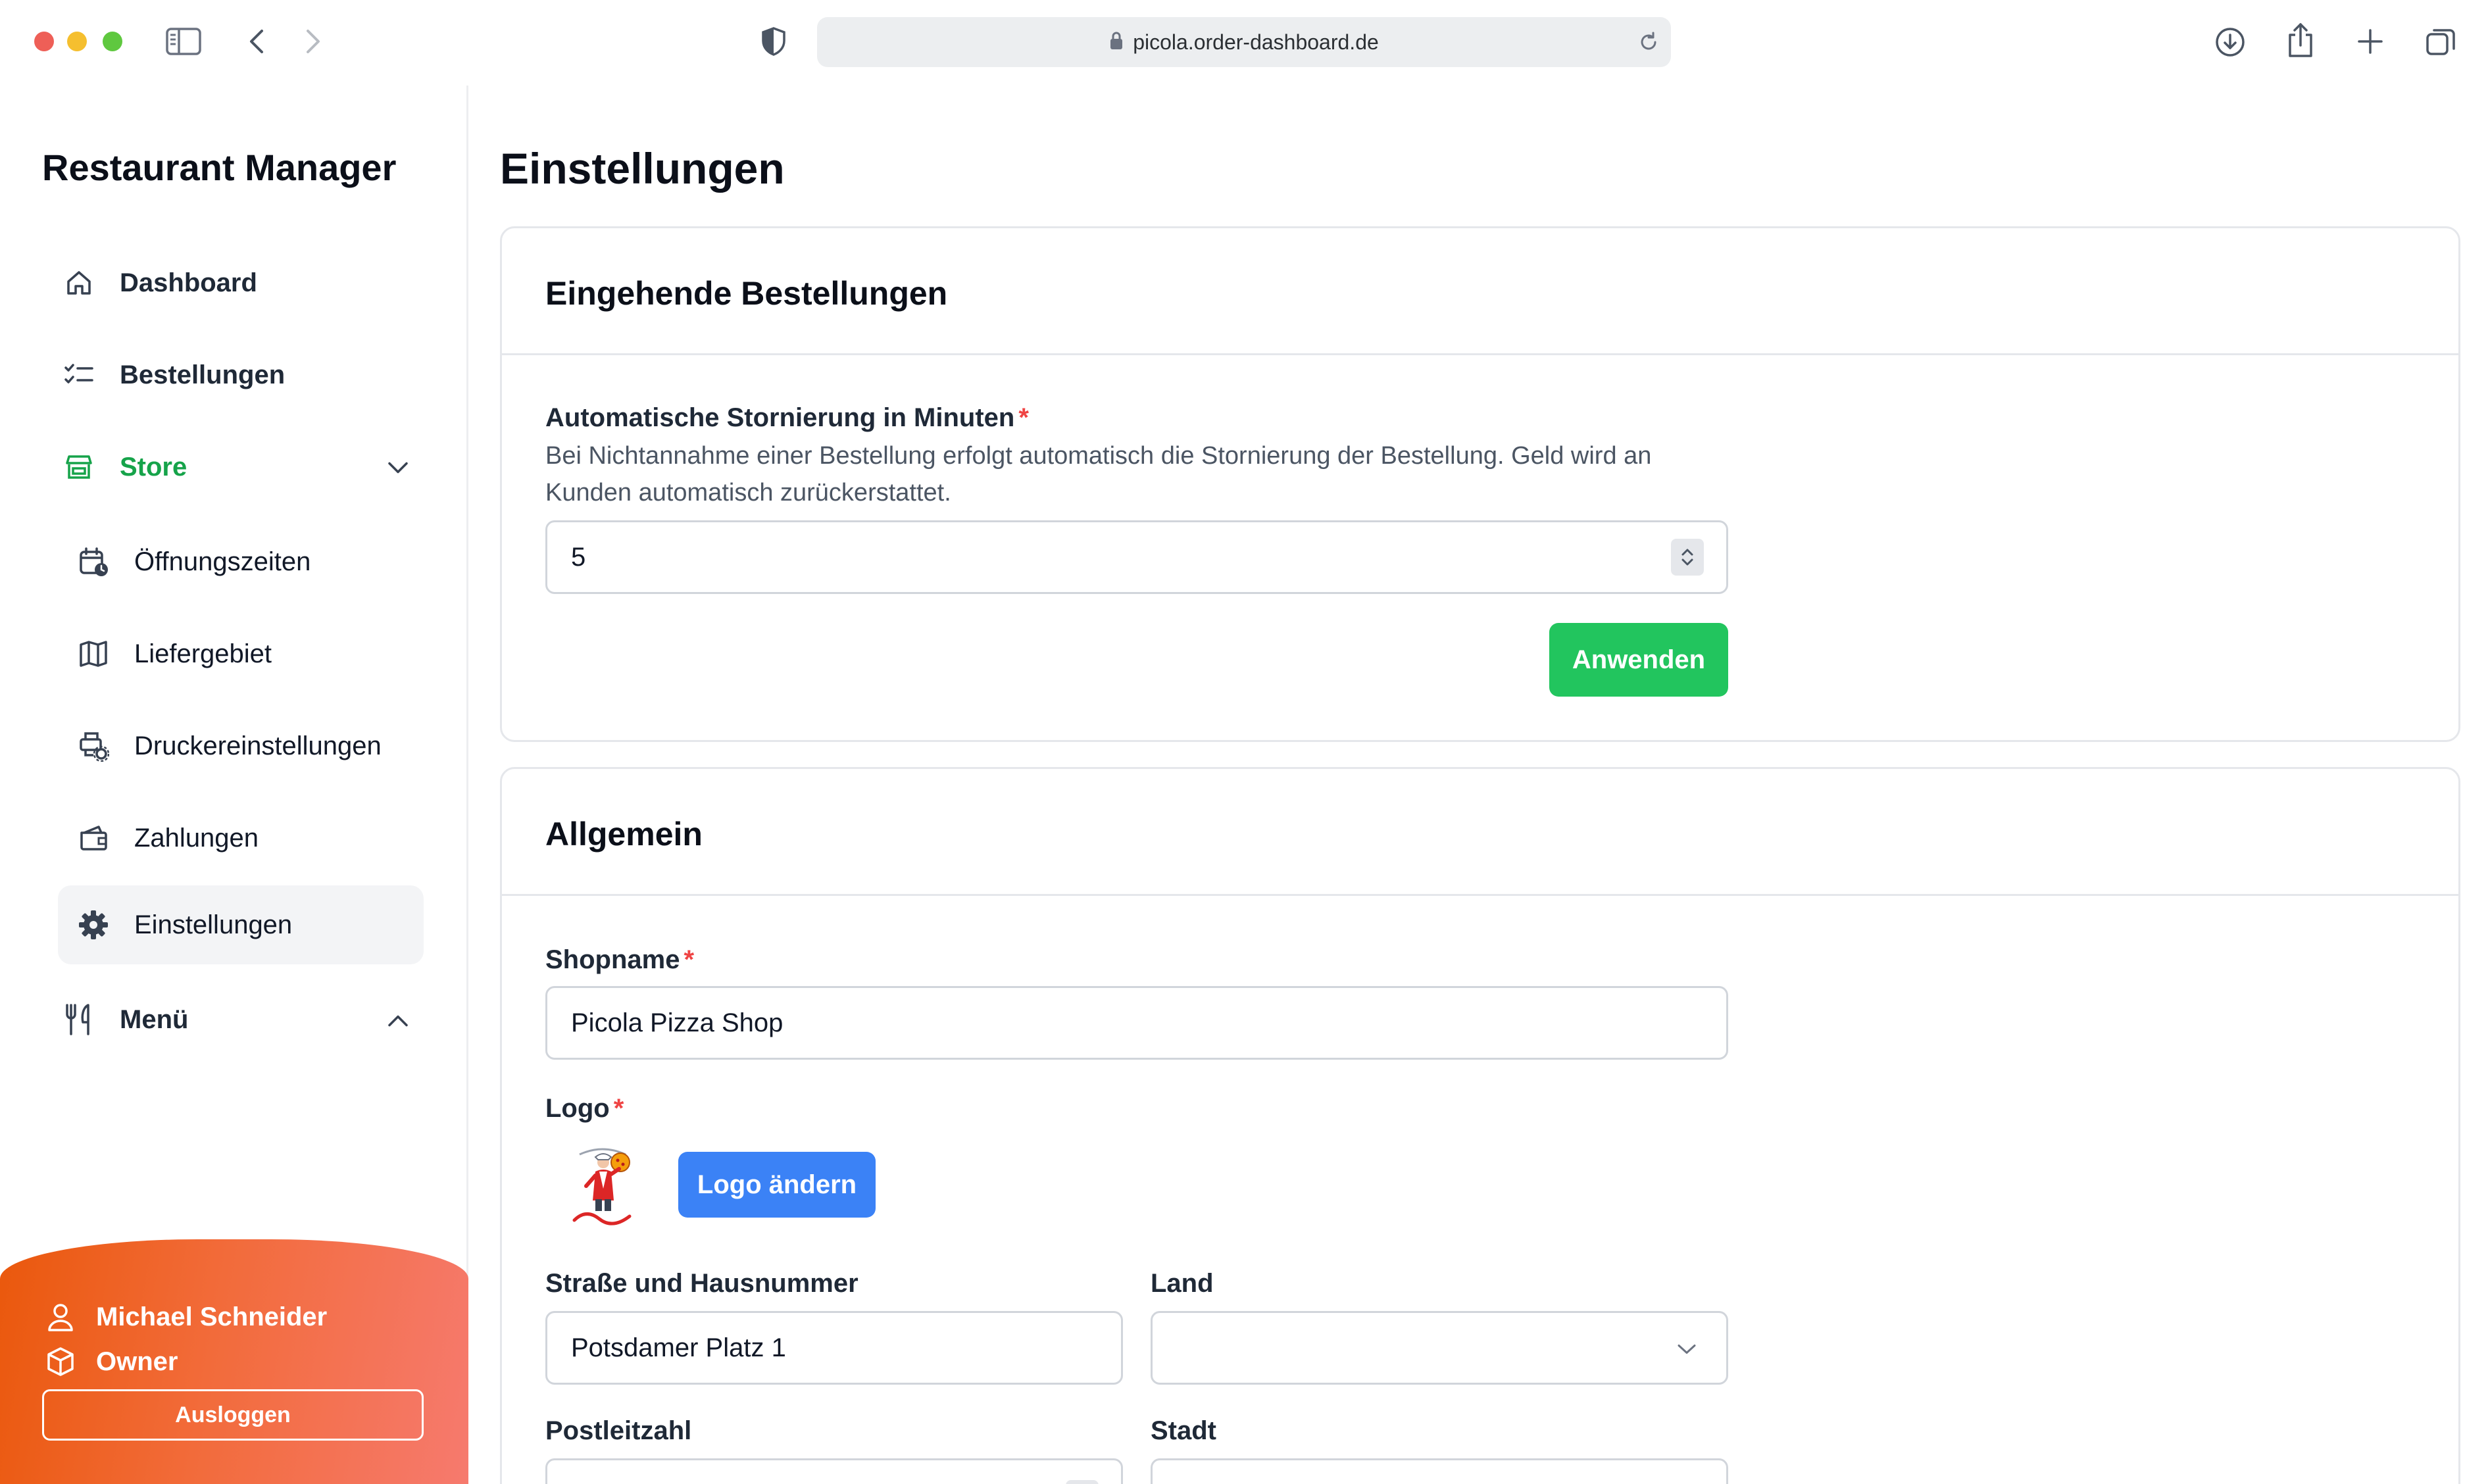 This screenshot has width=2488, height=1484. Describe the element at coordinates (93, 561) in the screenshot. I see `calendar-clock-icon` at that location.